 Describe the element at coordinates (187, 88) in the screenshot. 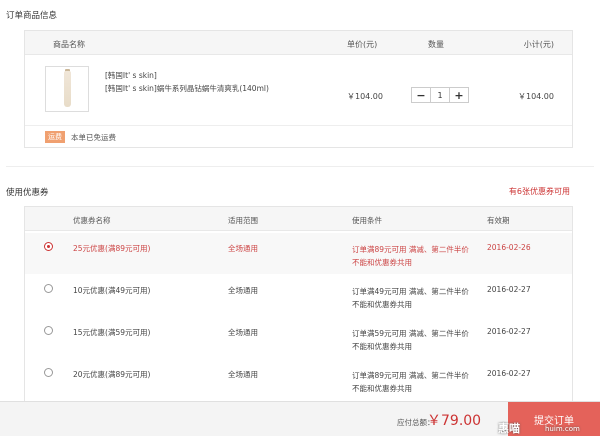

I see `product-title: [韩国It' s skin]蜗牛系列晶钻蜗牛清爽乳(140ml)` at that location.